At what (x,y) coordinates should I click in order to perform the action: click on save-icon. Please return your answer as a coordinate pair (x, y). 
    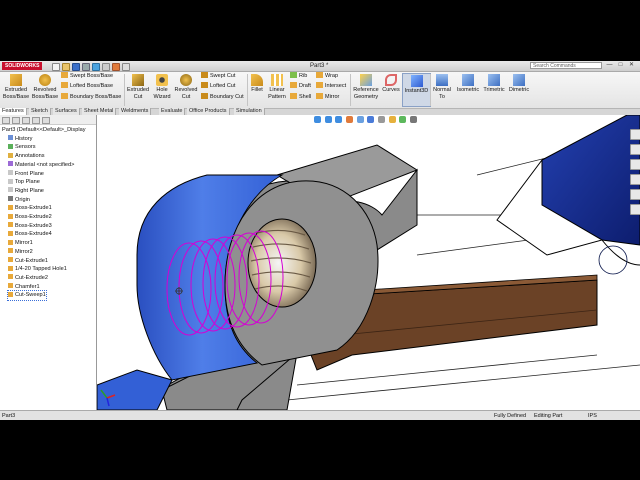
    Looking at the image, I should click on (76, 67).